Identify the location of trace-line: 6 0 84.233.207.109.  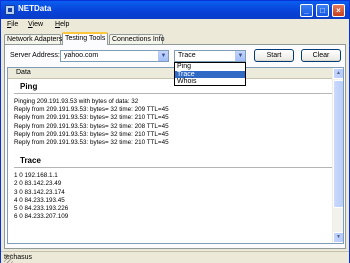
(41, 217).